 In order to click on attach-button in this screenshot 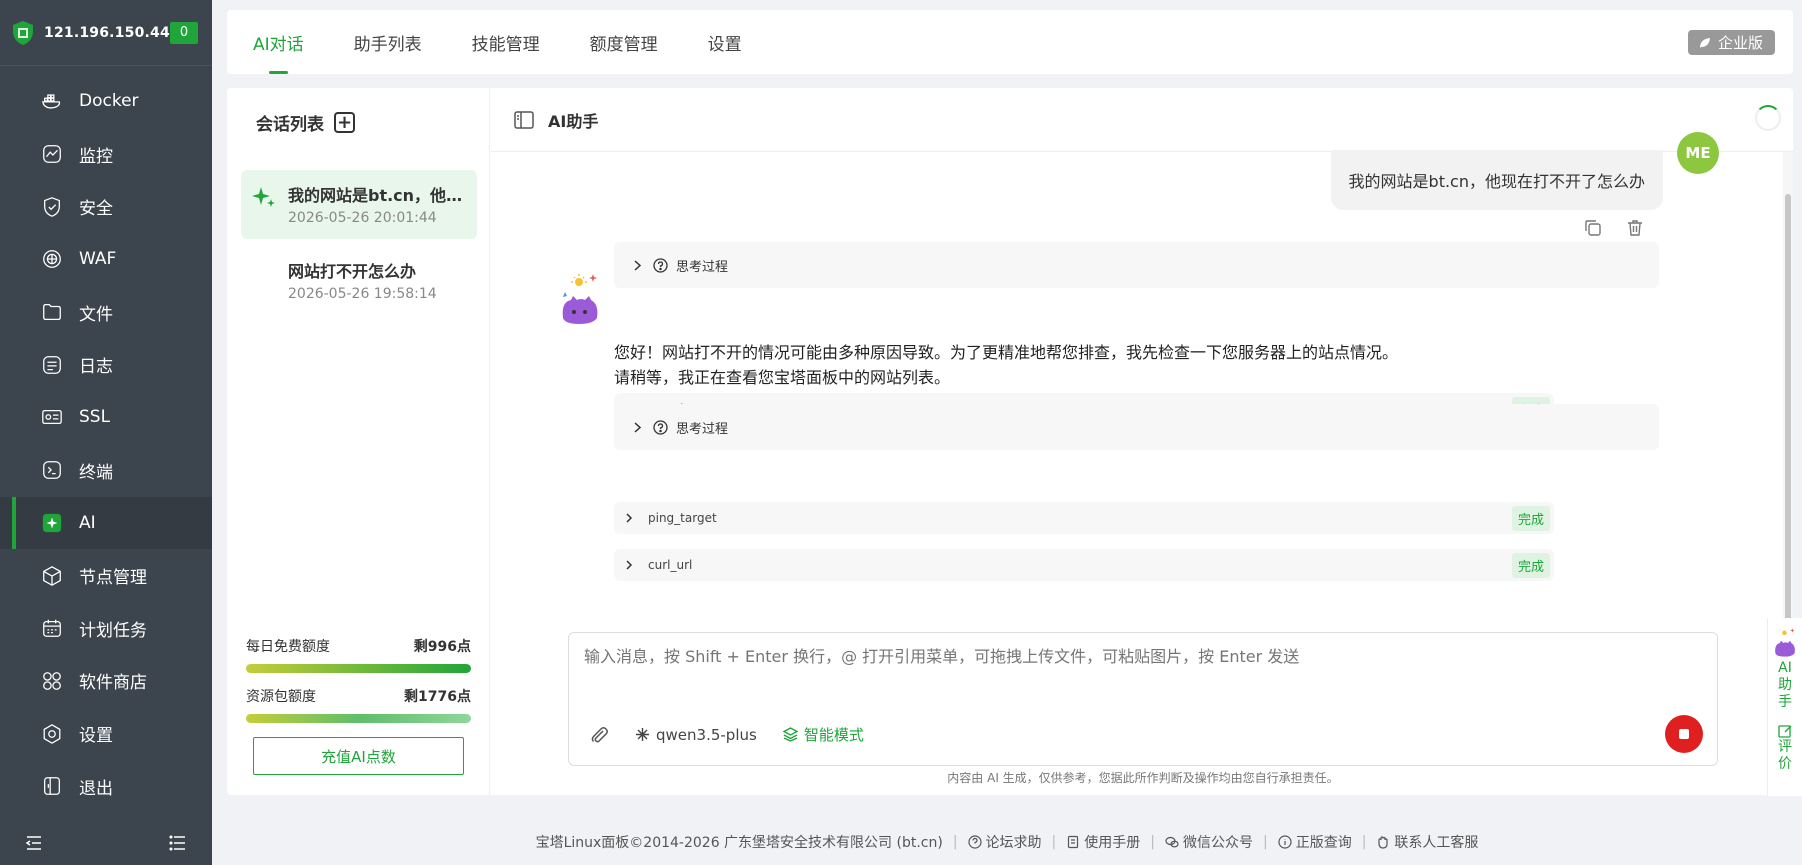, I will do `click(599, 735)`.